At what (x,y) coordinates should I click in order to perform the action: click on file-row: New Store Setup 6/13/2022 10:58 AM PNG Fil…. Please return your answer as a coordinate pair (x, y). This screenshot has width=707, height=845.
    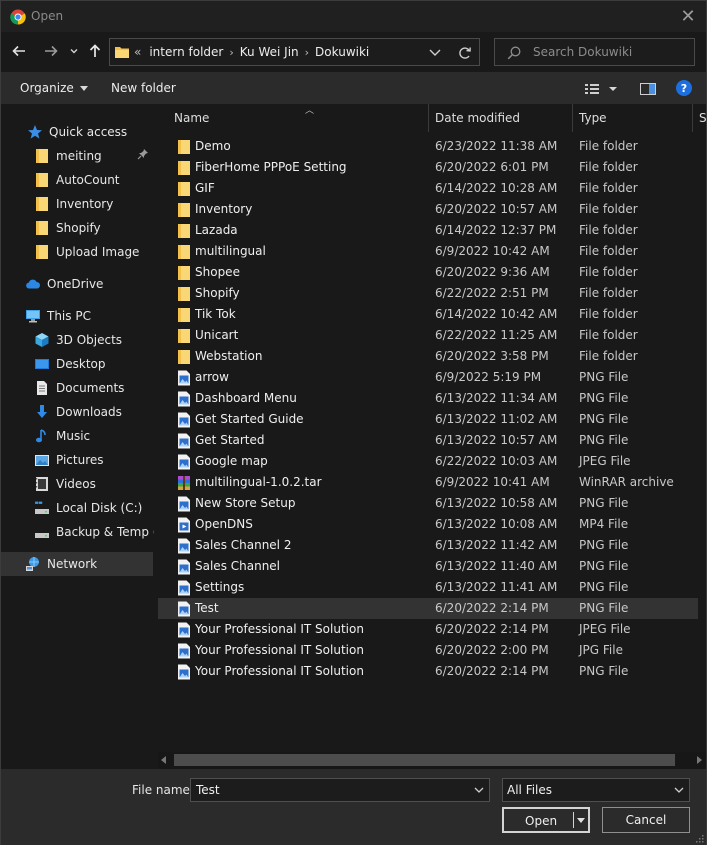
    Looking at the image, I should click on (428, 503).